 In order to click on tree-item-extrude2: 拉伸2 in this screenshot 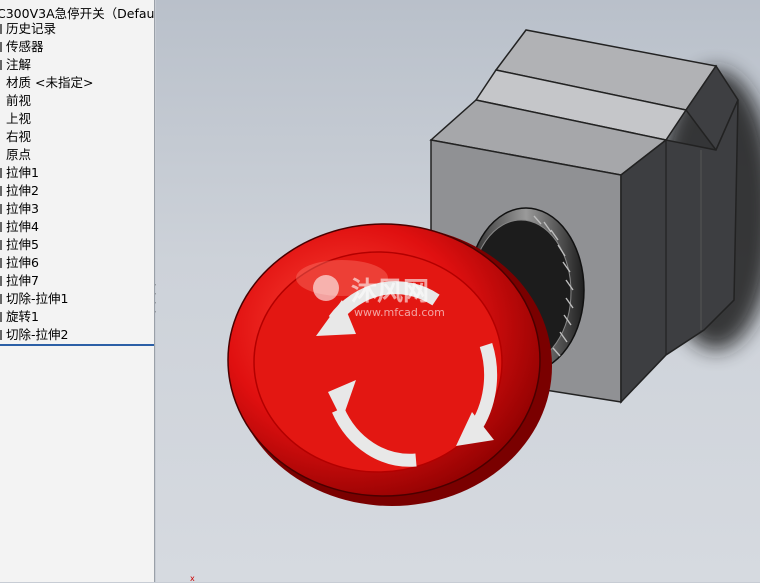, I will do `click(77, 191)`.